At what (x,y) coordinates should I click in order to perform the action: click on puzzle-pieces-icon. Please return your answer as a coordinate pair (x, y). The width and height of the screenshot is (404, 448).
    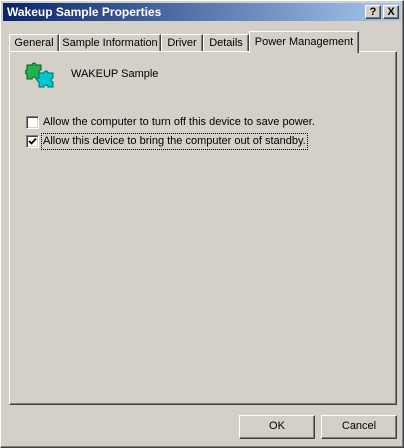
    Looking at the image, I should click on (39, 75).